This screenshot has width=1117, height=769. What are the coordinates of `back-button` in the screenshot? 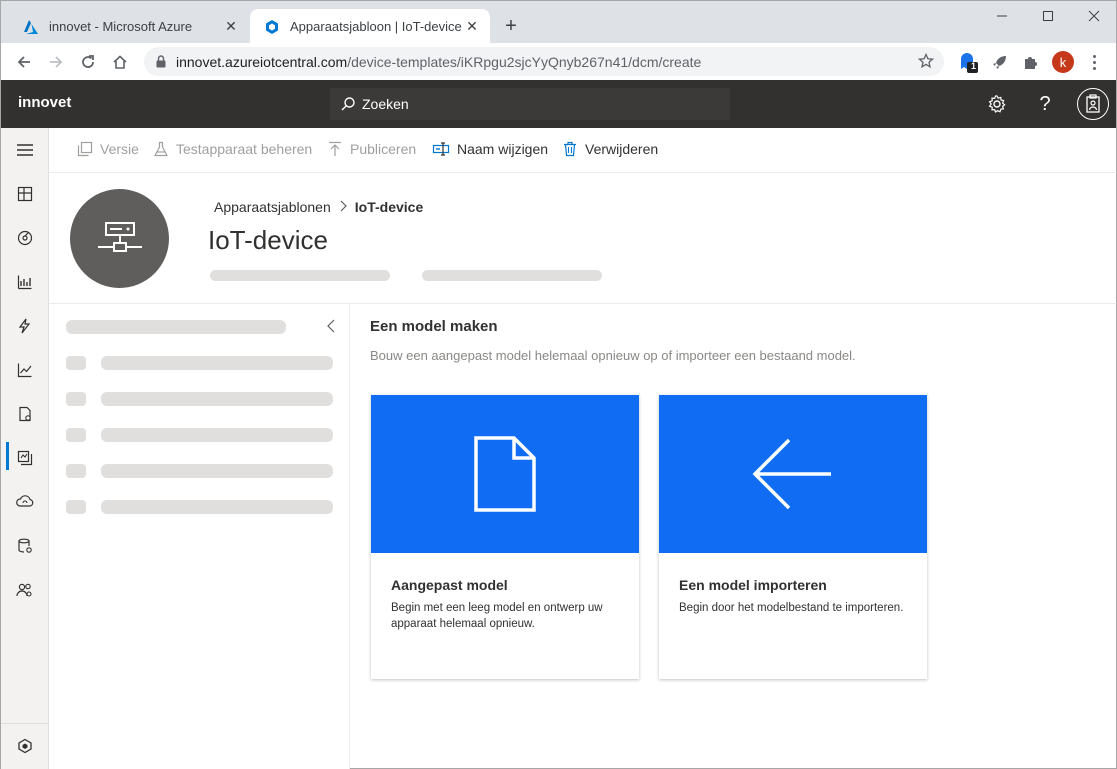 It's located at (24, 62).